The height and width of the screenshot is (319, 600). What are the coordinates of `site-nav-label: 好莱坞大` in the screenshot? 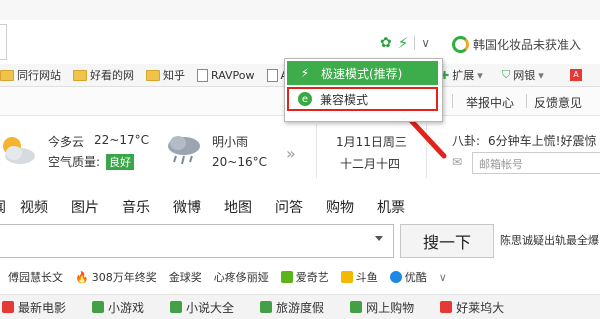 It's located at (480, 307).